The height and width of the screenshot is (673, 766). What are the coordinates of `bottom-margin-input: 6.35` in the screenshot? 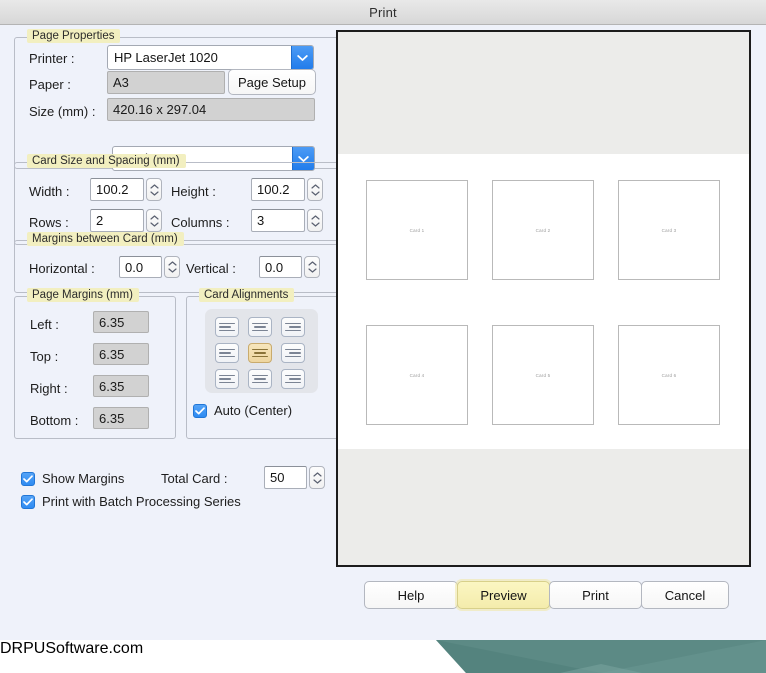 It's located at (121, 418).